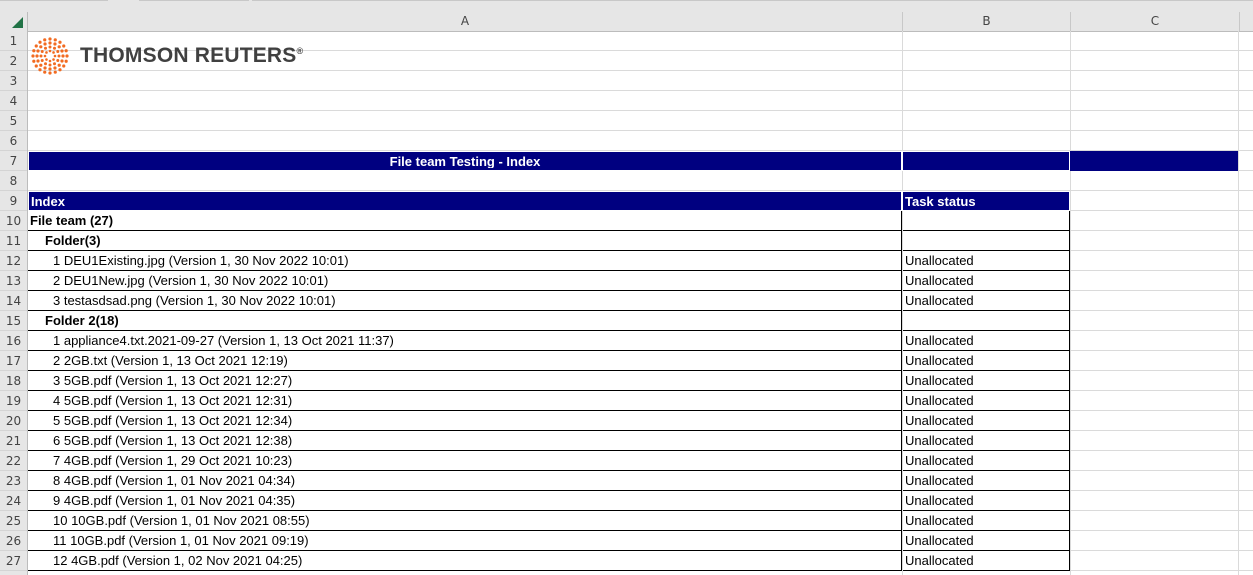 The width and height of the screenshot is (1253, 575). Describe the element at coordinates (1154, 161) in the screenshot. I see `title-cell-c` at that location.